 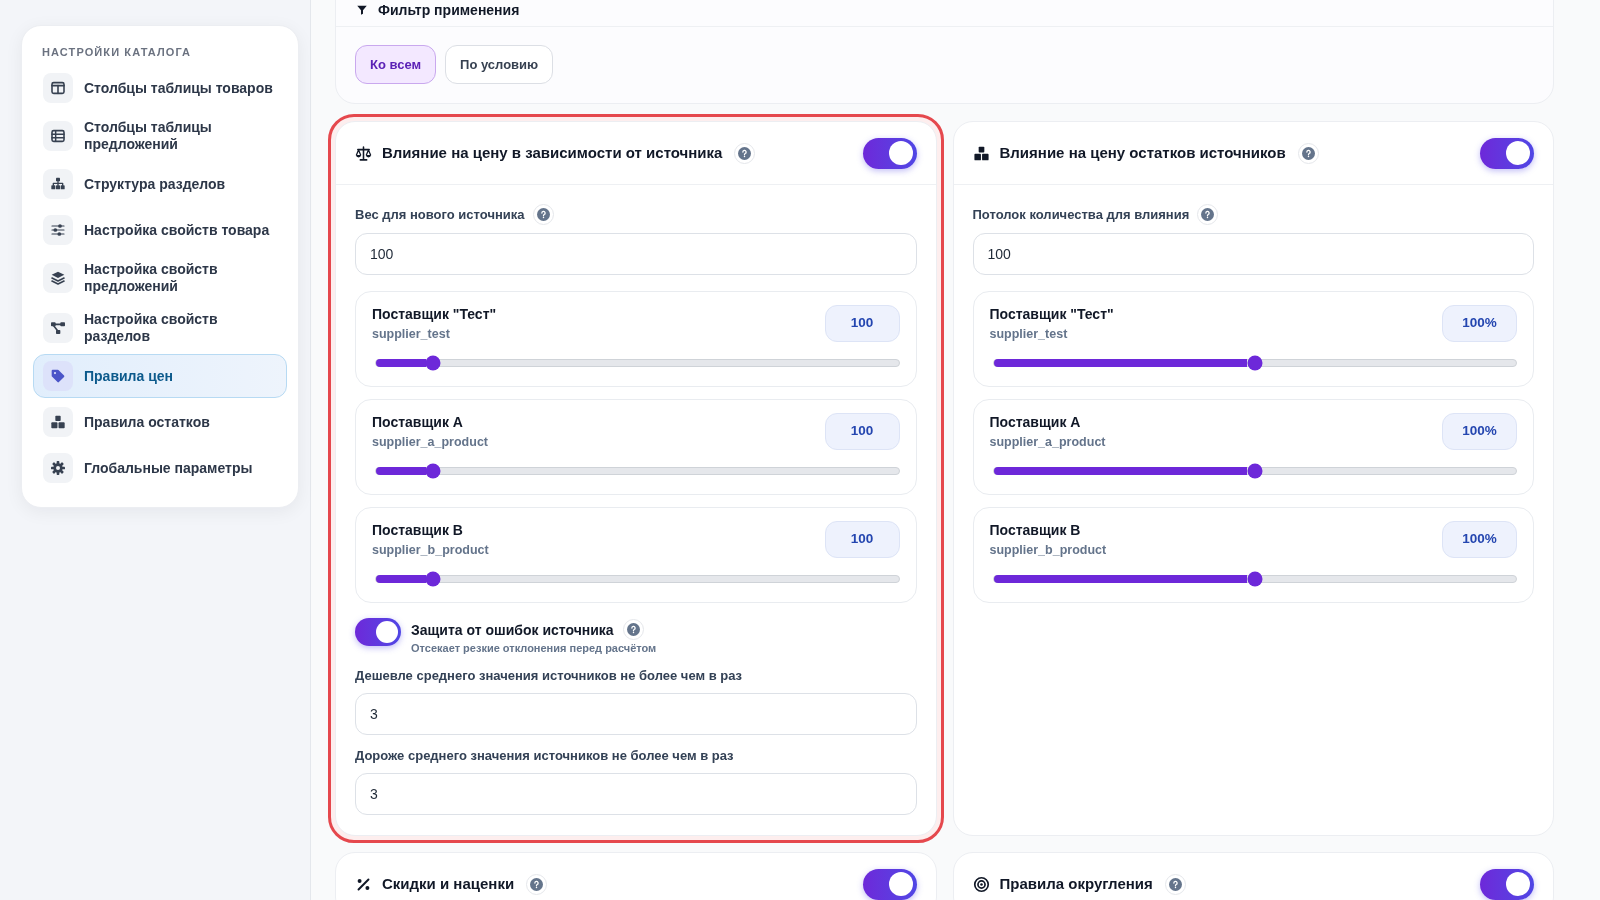 I want to click on card-title: Фильтр применения, so click(x=449, y=10).